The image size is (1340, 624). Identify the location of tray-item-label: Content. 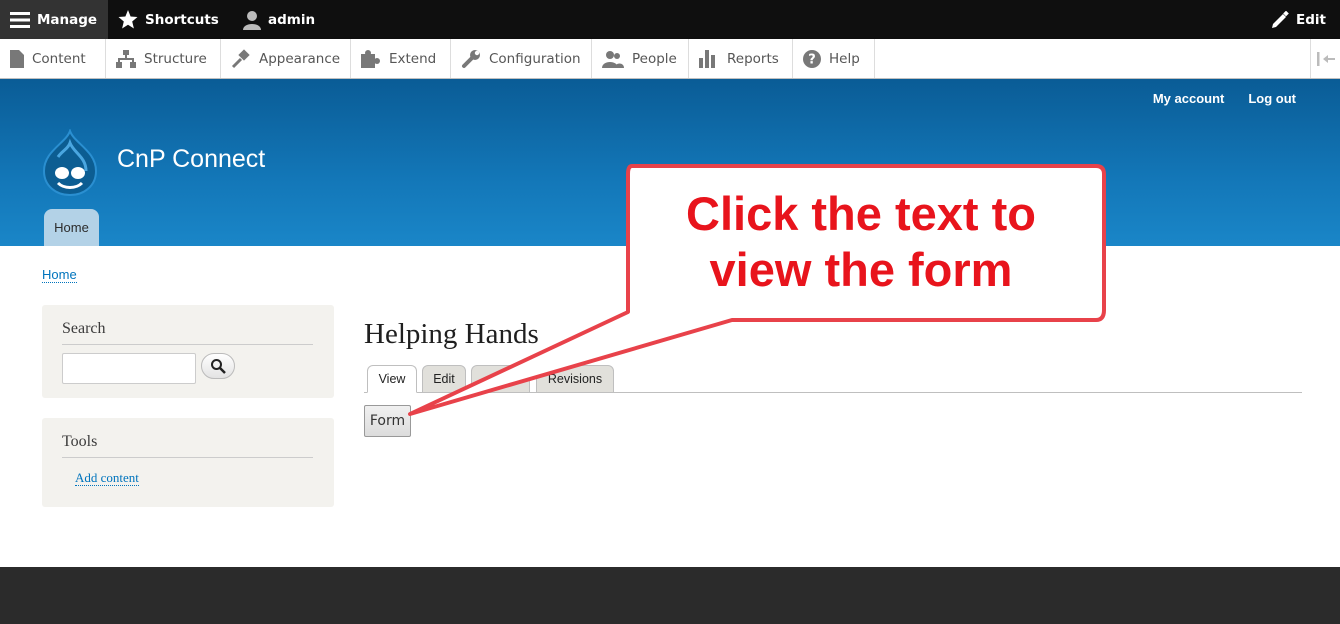
(59, 58).